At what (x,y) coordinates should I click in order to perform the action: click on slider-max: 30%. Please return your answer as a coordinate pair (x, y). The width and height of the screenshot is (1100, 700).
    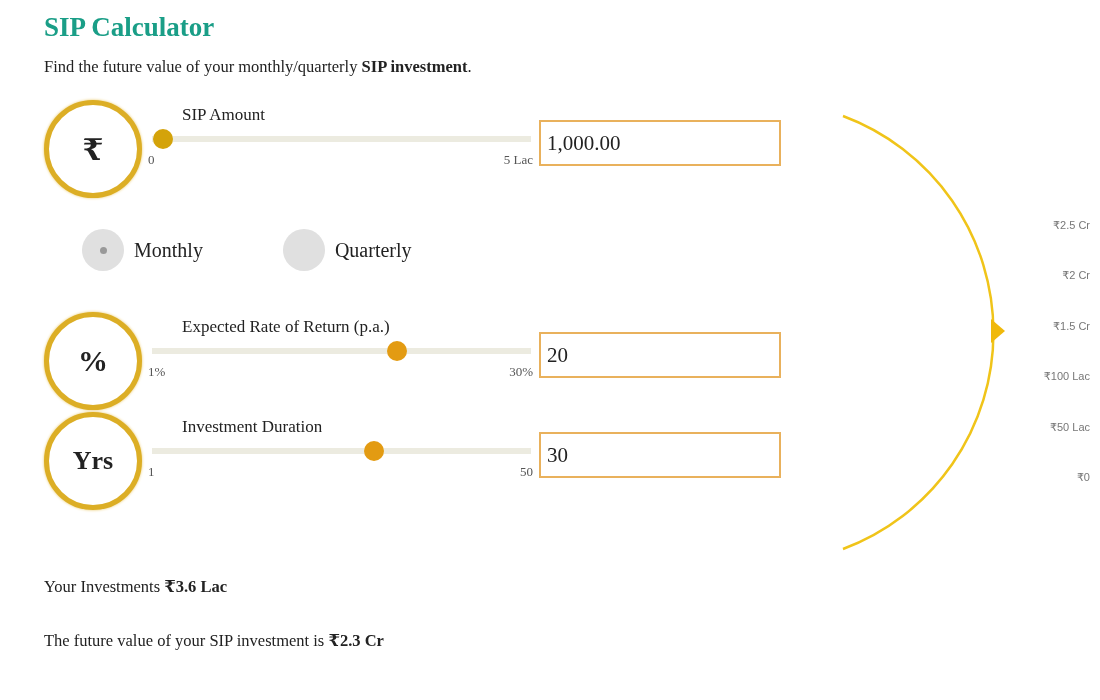
    Looking at the image, I should click on (521, 372).